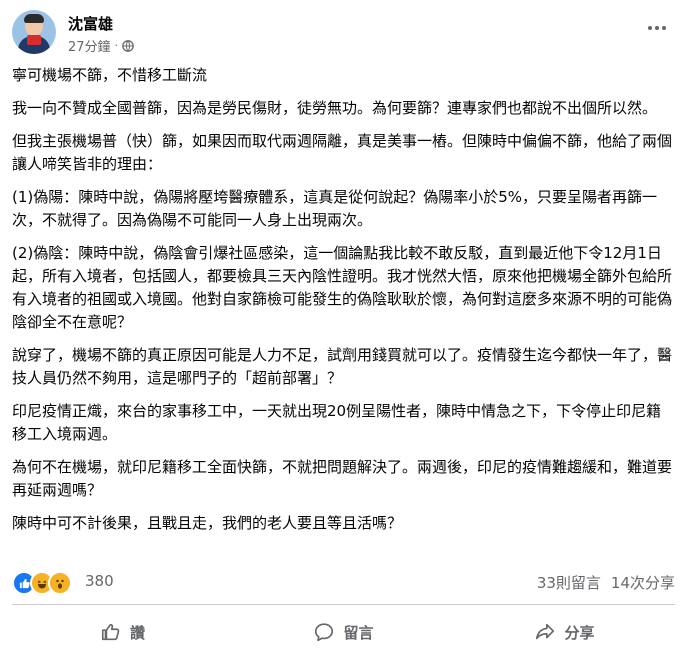 Image resolution: width=687 pixels, height=666 pixels. What do you see at coordinates (606, 582) in the screenshot?
I see `engagement-counts: 33則留言 14次分享` at bounding box center [606, 582].